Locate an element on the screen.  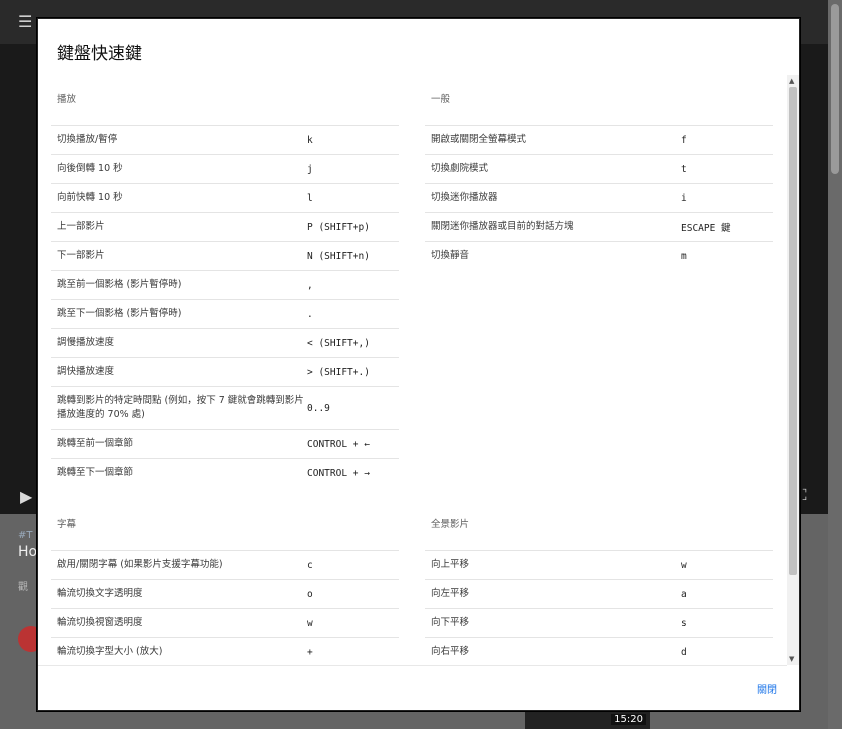
dialog-scrollbar: ▲ ▼ is located at coordinates (793, 370).